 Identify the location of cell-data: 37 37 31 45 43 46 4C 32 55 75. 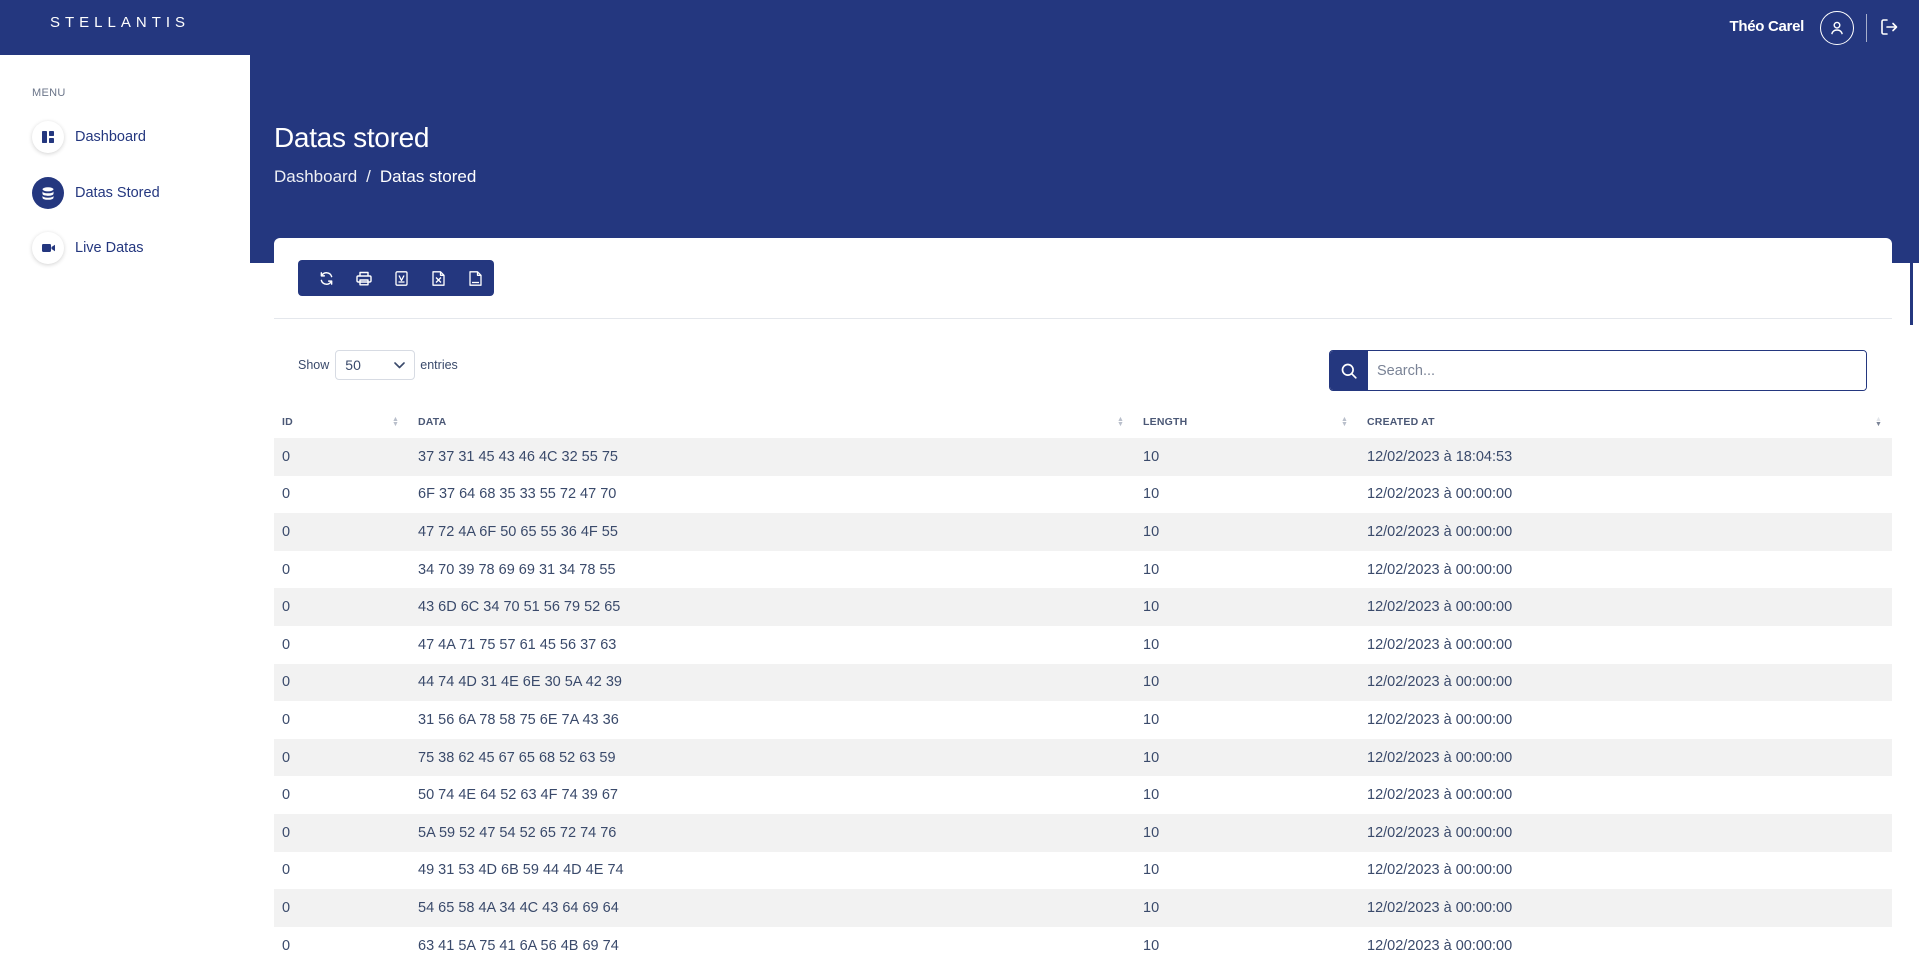
(518, 456).